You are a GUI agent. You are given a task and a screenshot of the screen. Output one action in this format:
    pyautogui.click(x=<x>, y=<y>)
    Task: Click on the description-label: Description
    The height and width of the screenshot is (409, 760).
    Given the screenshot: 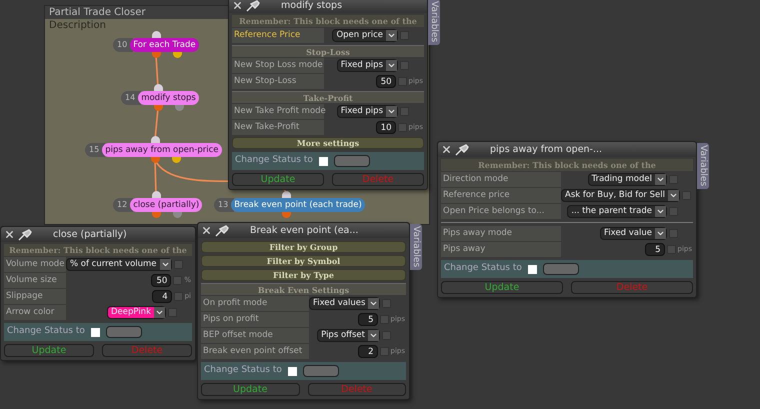 What is the action you would take?
    pyautogui.click(x=77, y=26)
    